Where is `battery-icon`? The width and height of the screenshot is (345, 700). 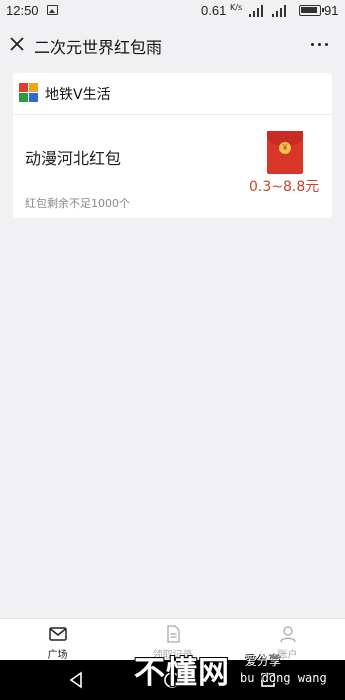 battery-icon is located at coordinates (311, 10).